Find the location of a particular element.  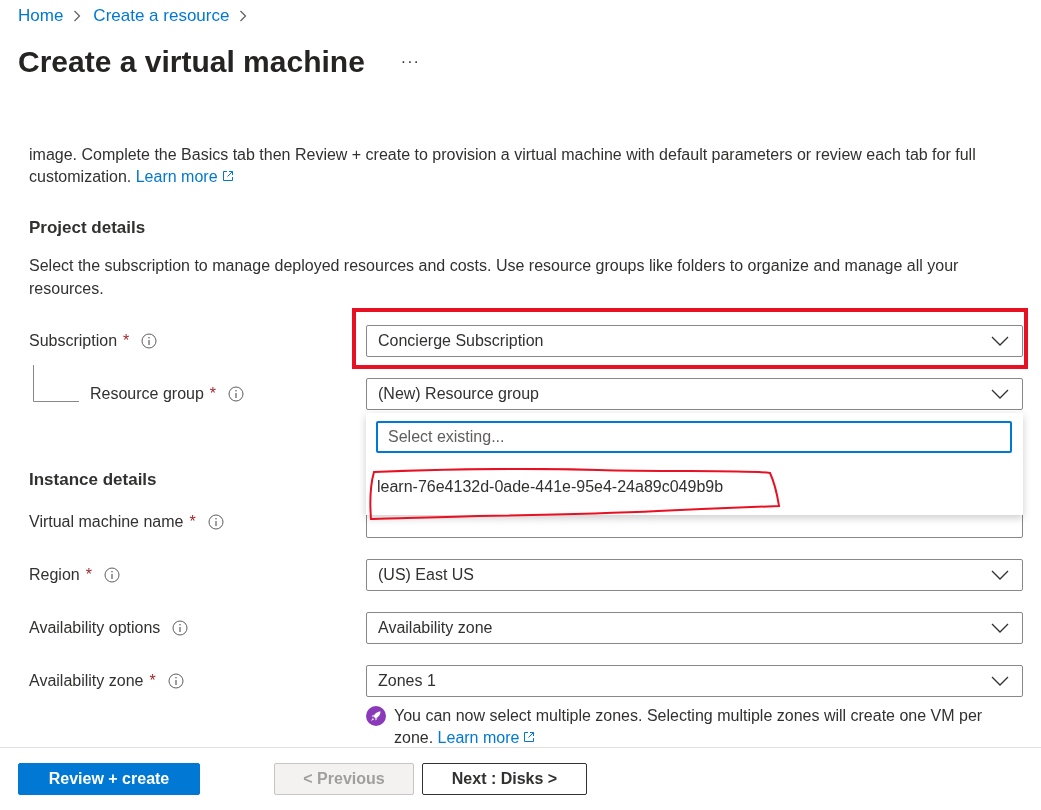

page-title: Create a virtual machine is located at coordinates (191, 62).